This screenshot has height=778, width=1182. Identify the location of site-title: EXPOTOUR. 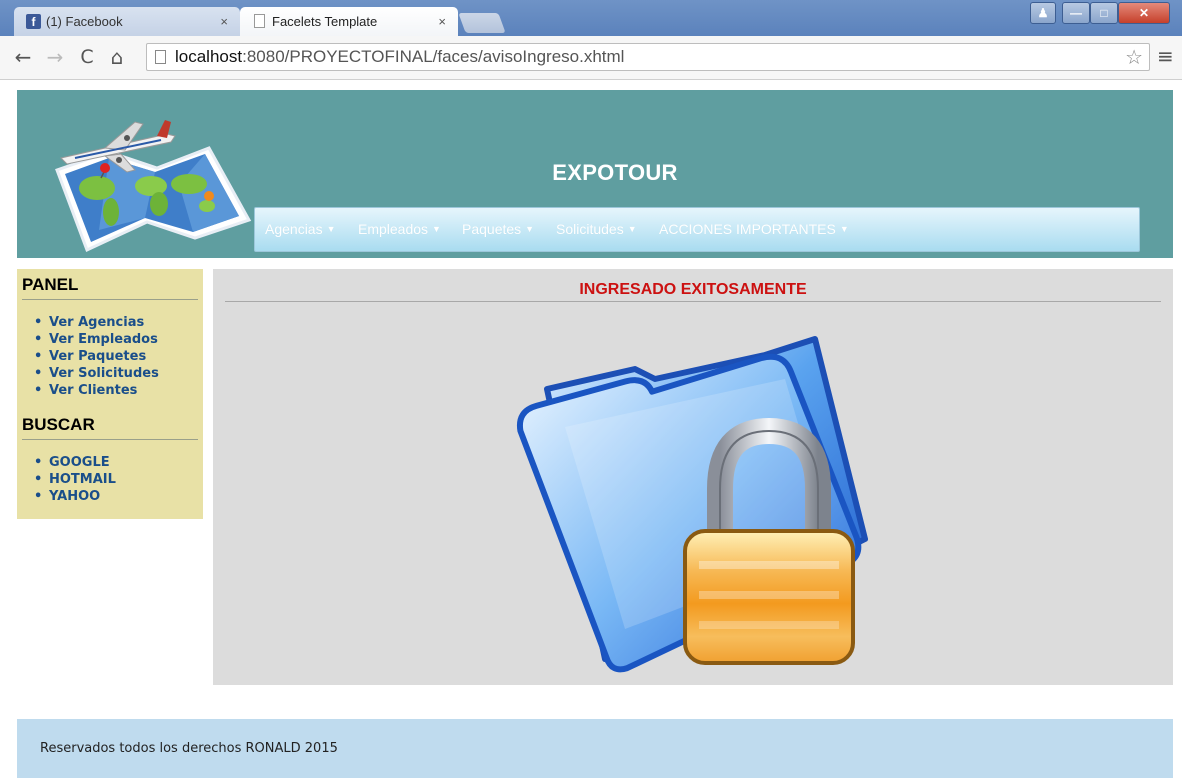
(615, 172).